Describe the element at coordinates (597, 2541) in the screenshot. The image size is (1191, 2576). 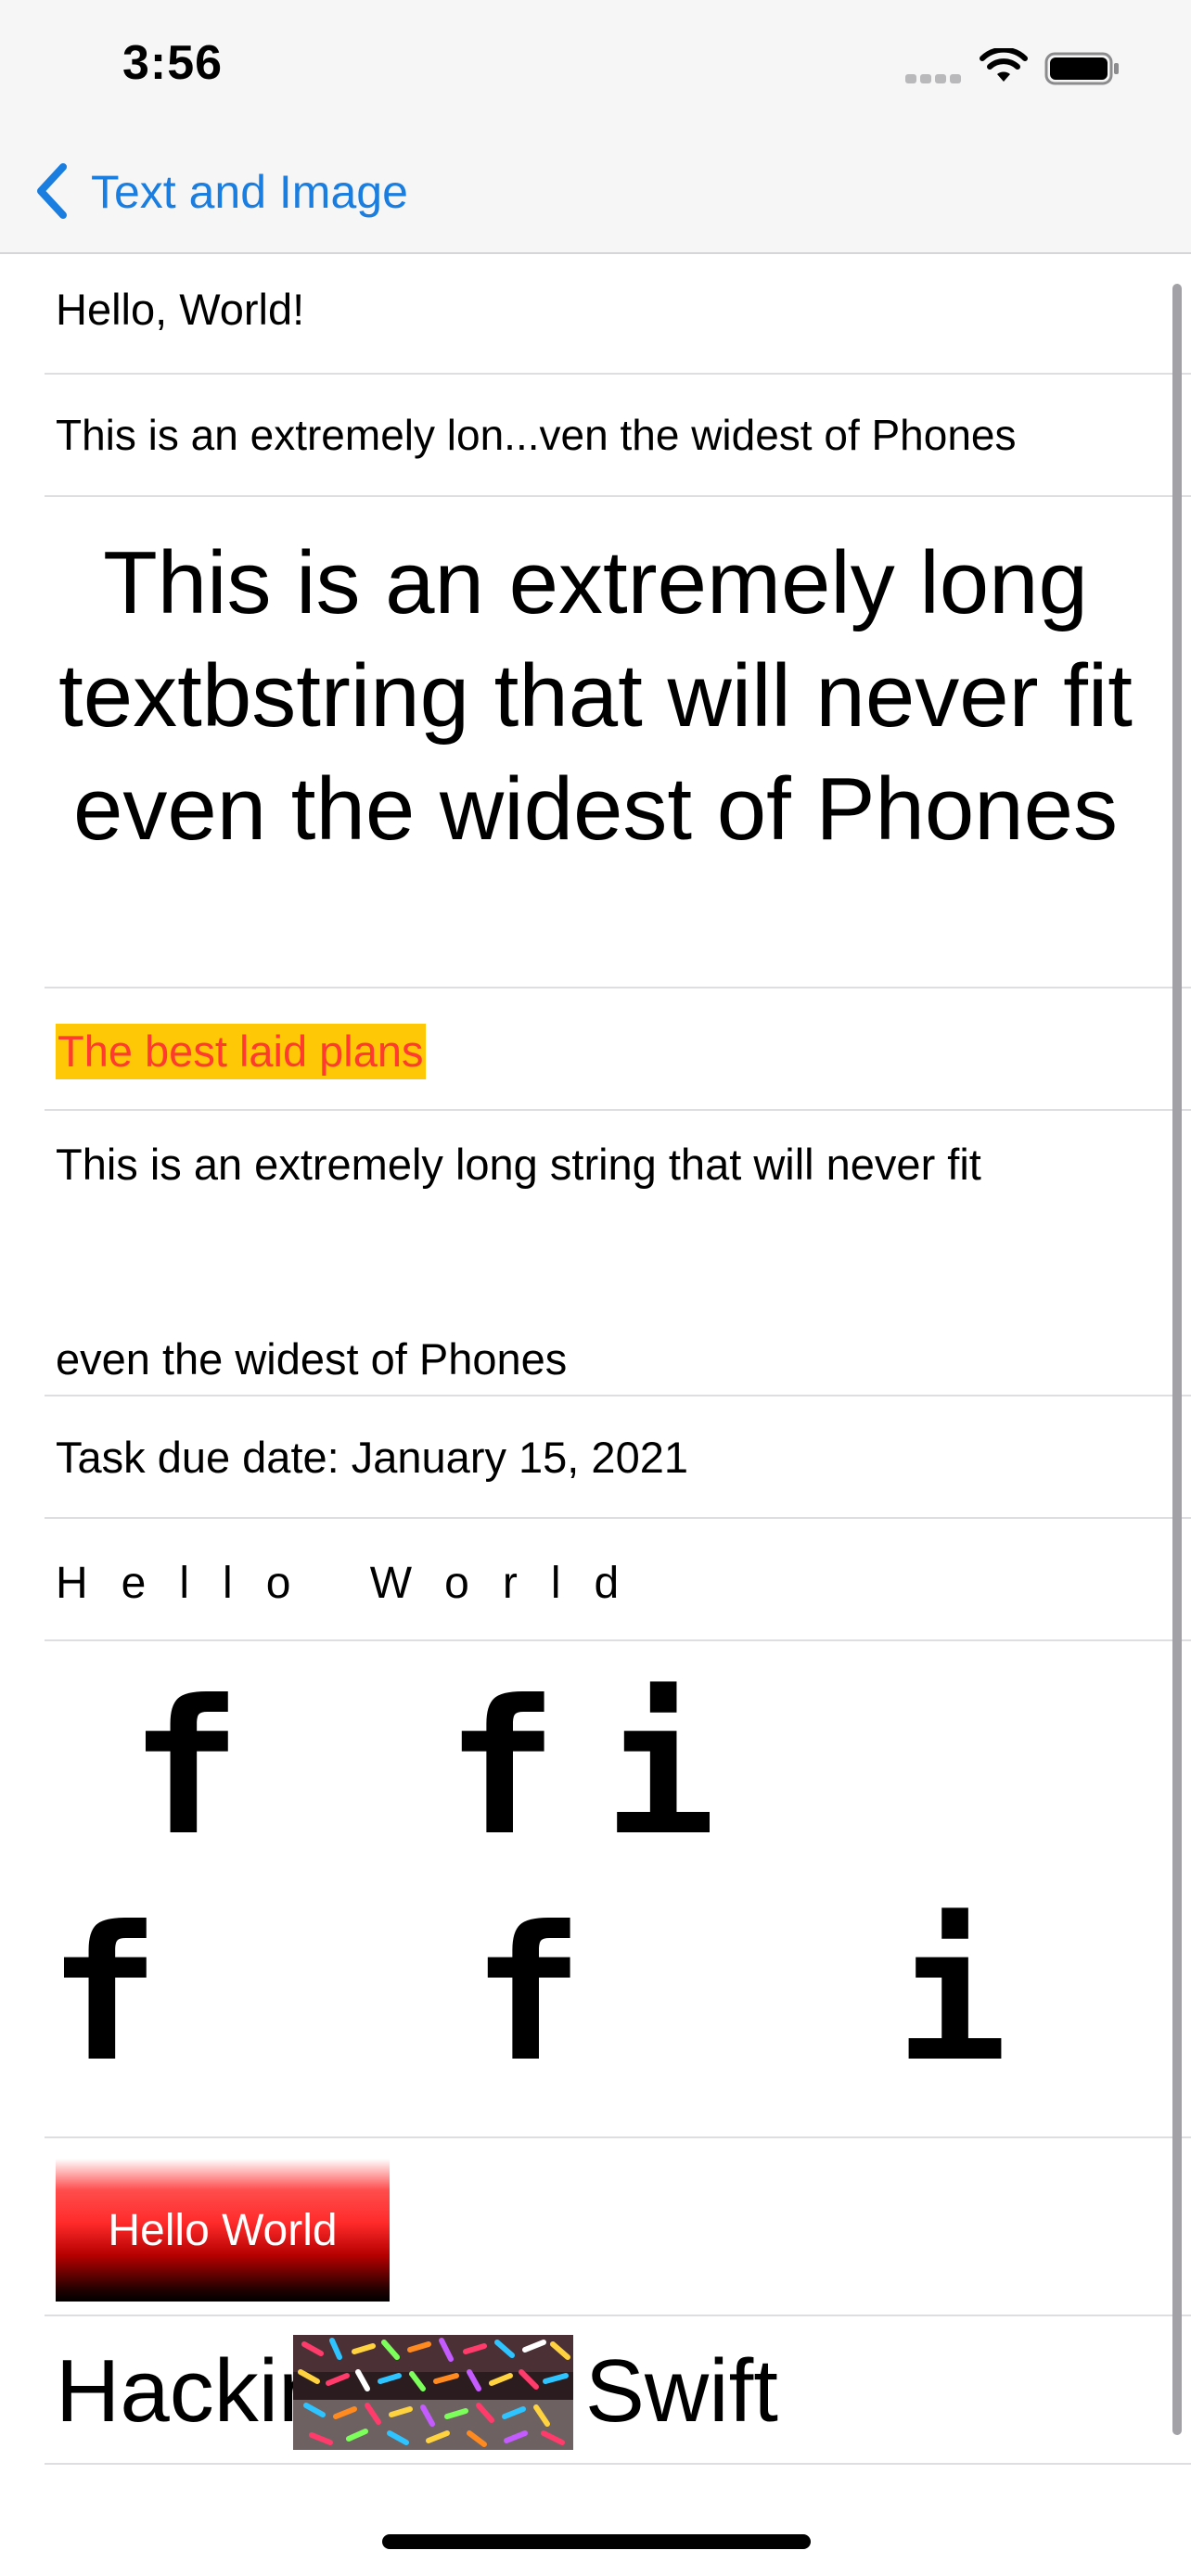
I see `home-indicator` at that location.